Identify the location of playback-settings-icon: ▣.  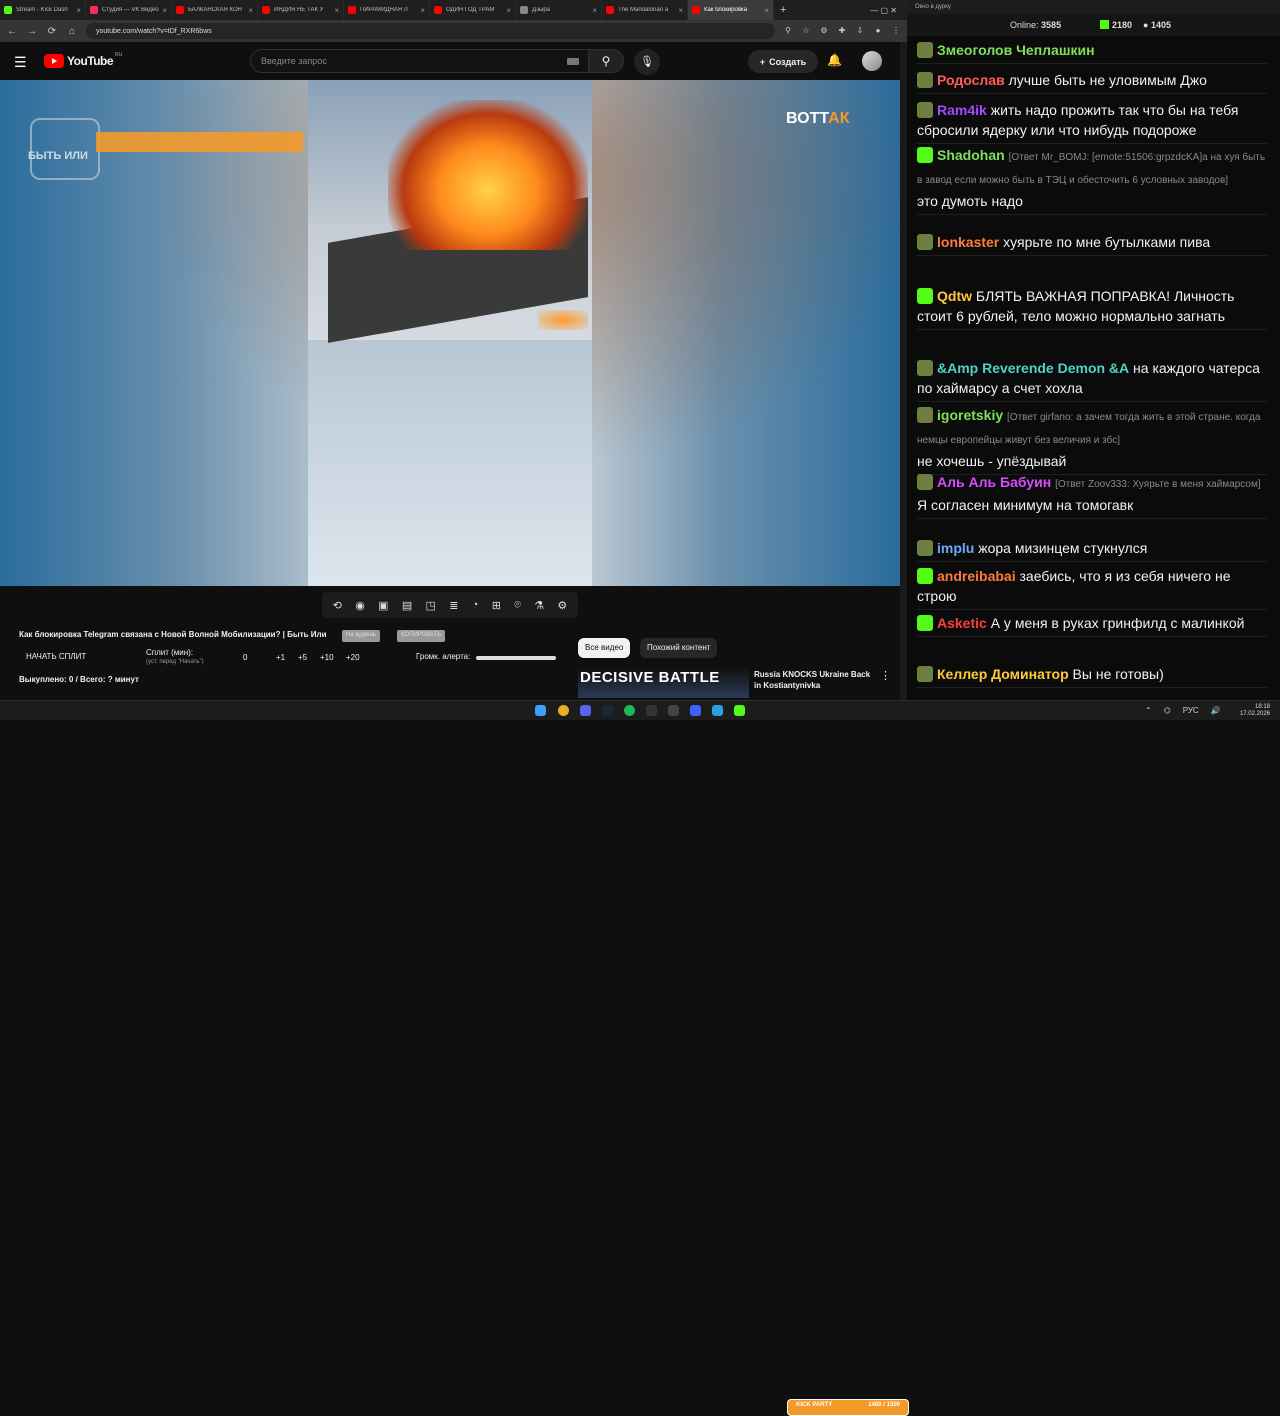
(383, 605).